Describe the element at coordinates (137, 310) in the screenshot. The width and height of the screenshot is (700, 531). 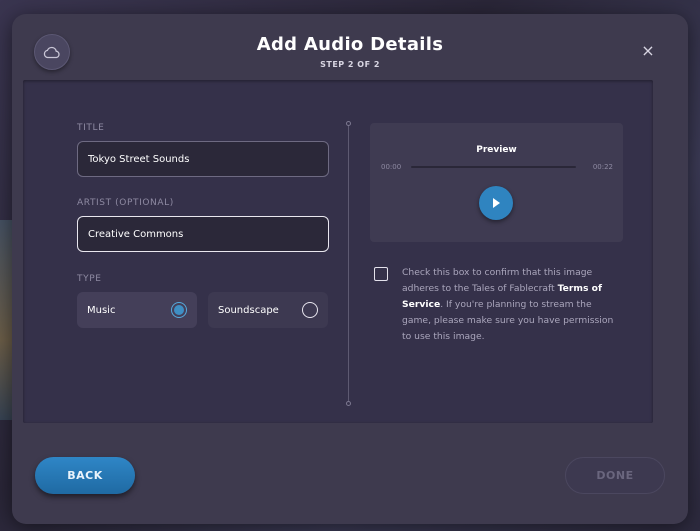
I see `type-option-music: Music` at that location.